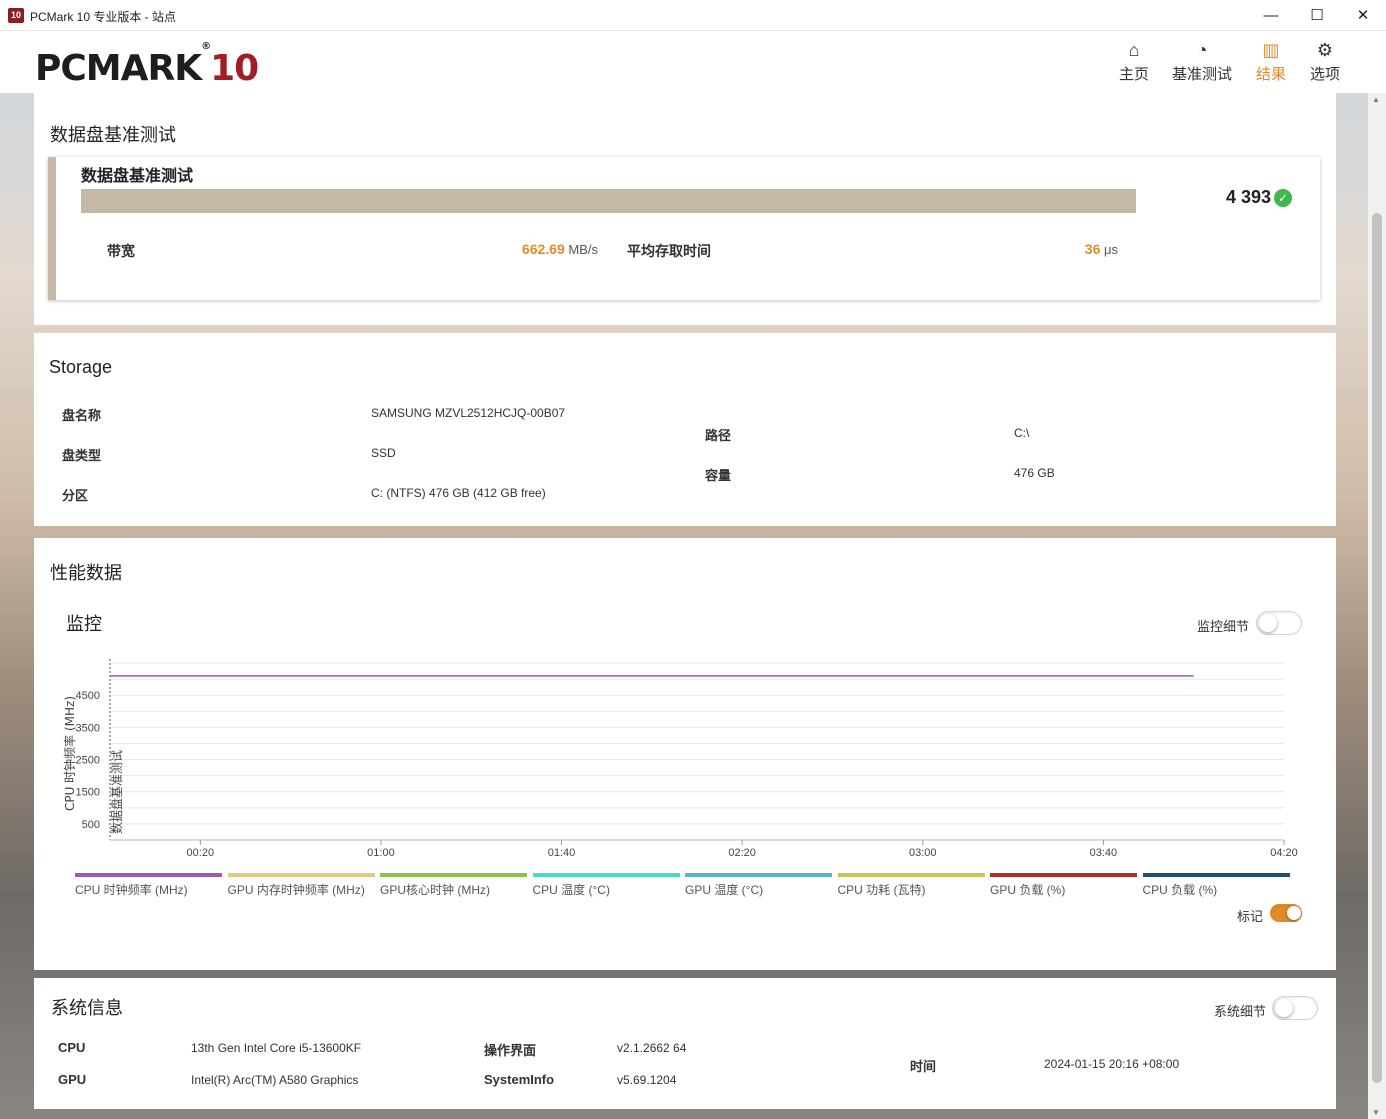  Describe the element at coordinates (16, 15) in the screenshot. I see `app-icon: 10` at that location.